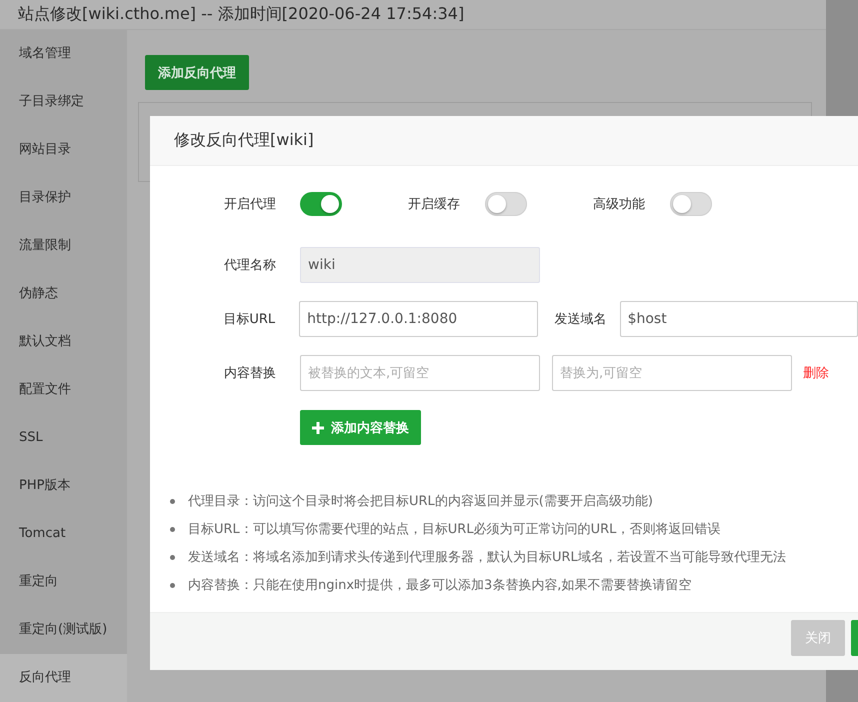 The image size is (858, 702). Describe the element at coordinates (318, 428) in the screenshot. I see `plus-icon` at that location.